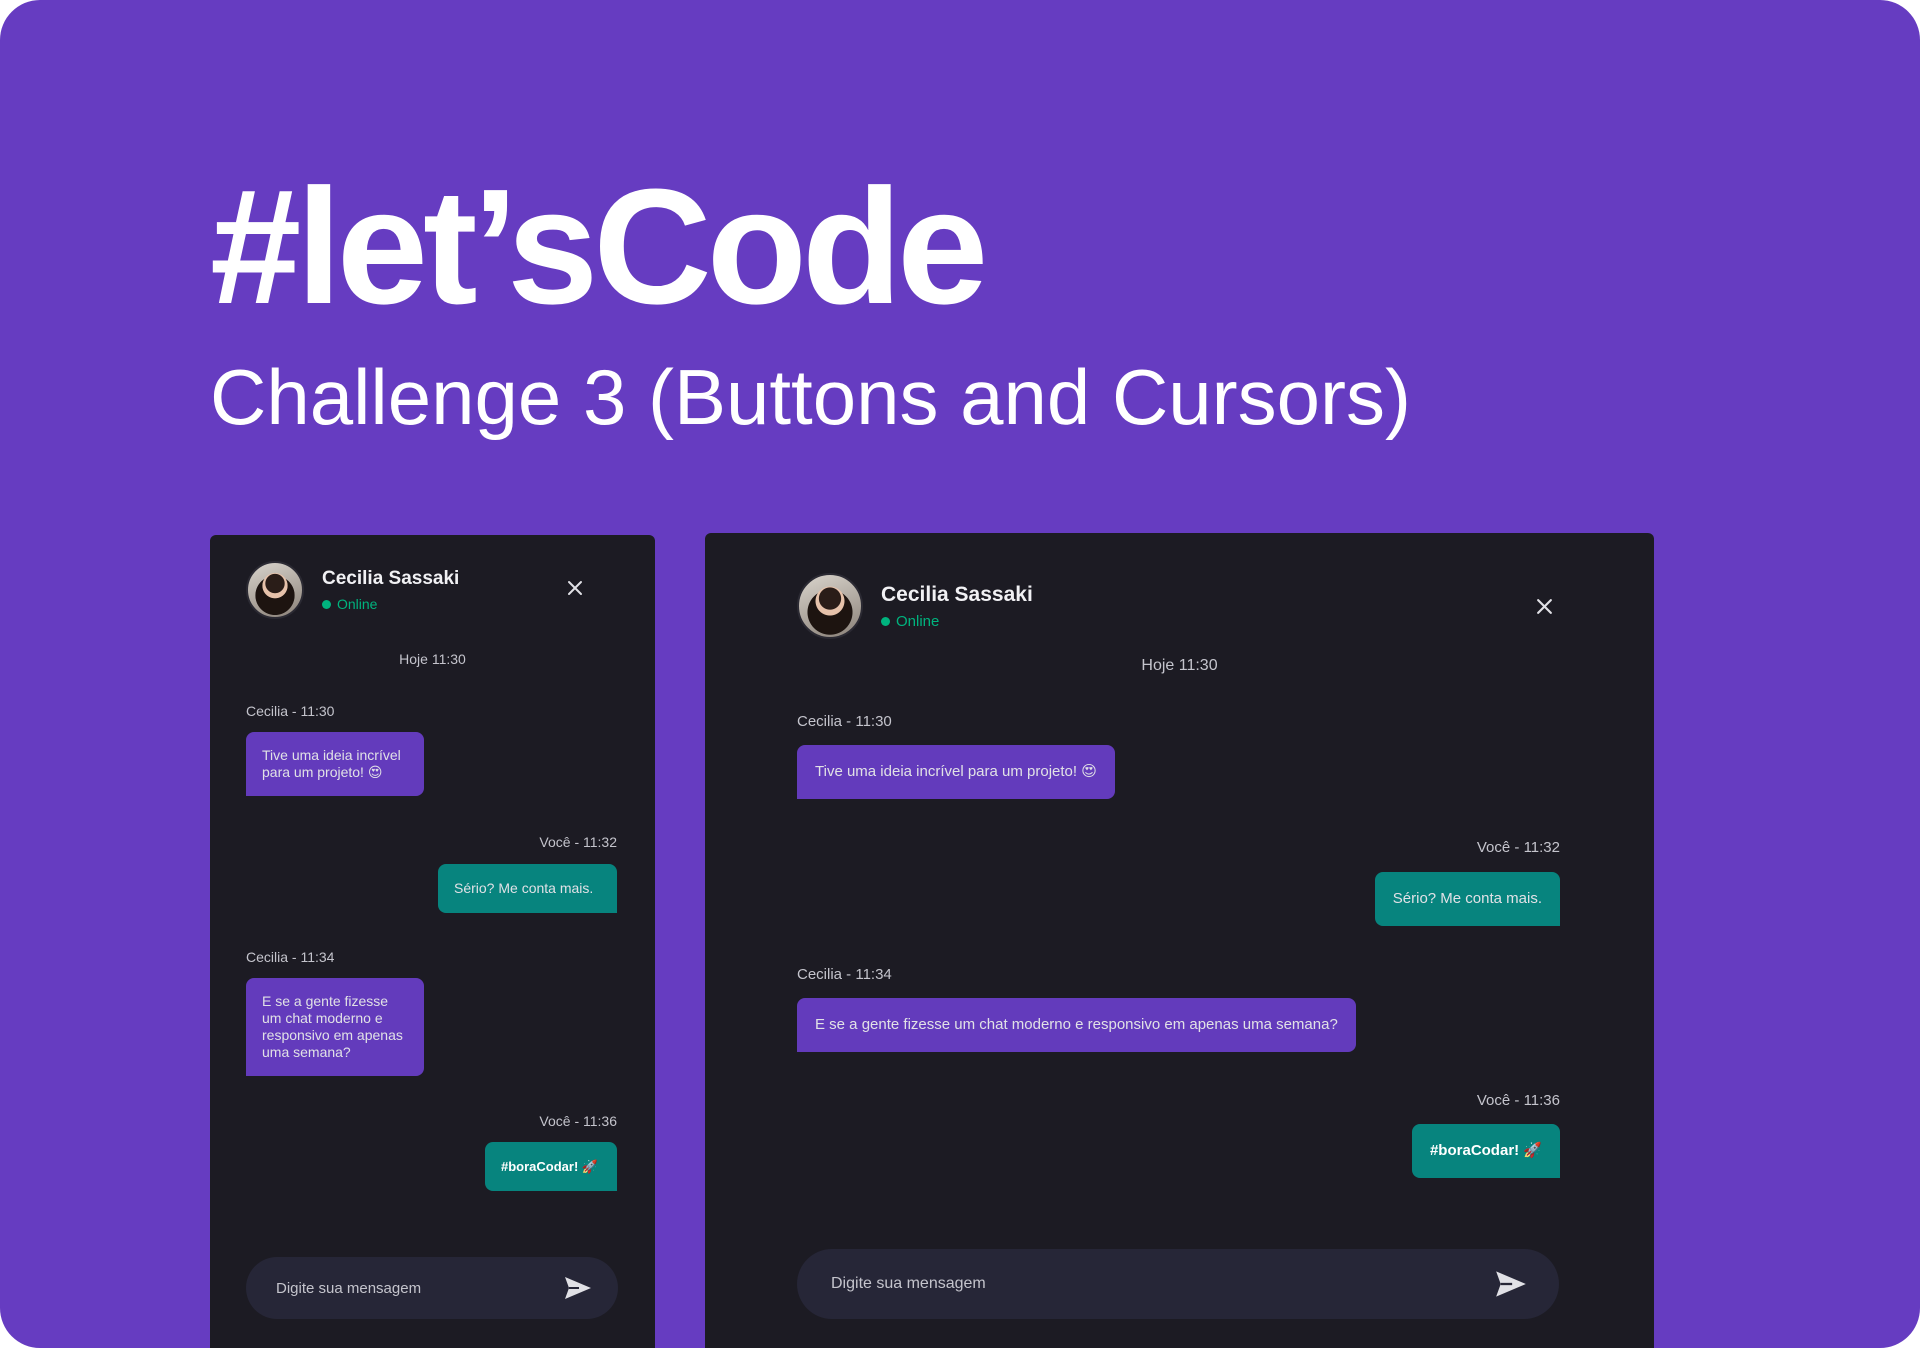 Image resolution: width=1920 pixels, height=1348 pixels. I want to click on hero-subtitle: Challenge 3 (Buttons and Cursors), so click(810, 397).